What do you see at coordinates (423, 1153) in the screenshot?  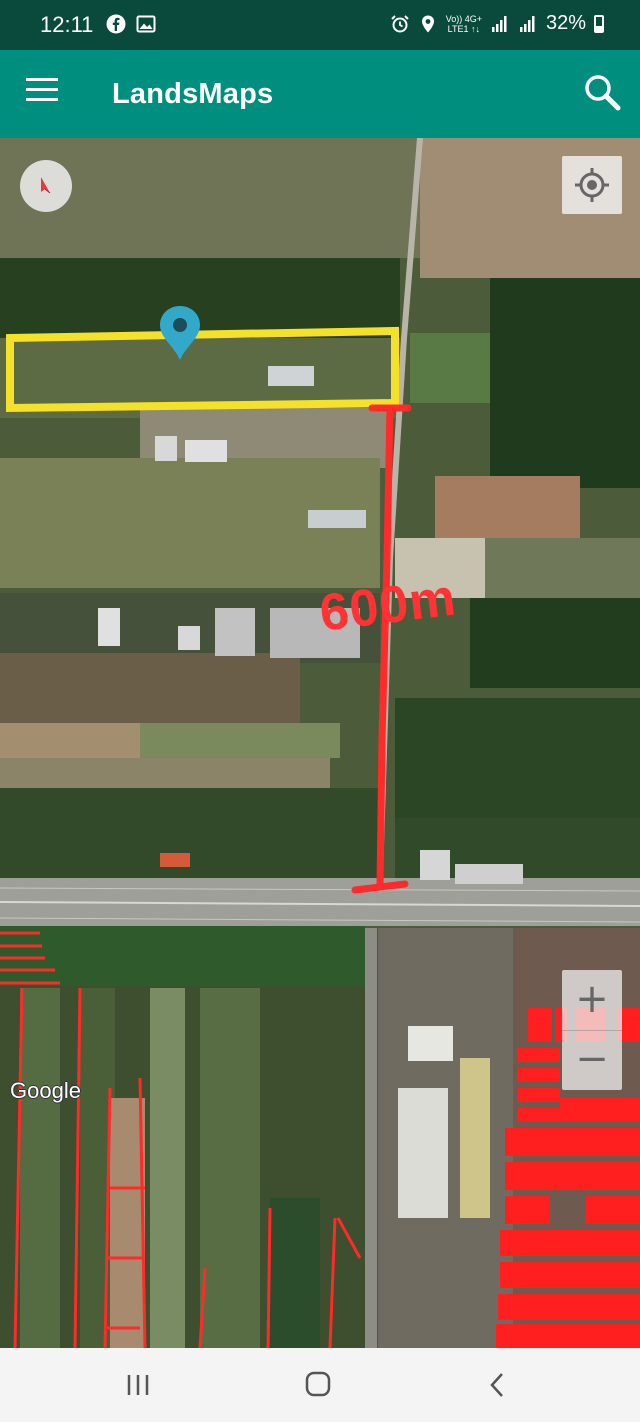 I see `warehouse` at bounding box center [423, 1153].